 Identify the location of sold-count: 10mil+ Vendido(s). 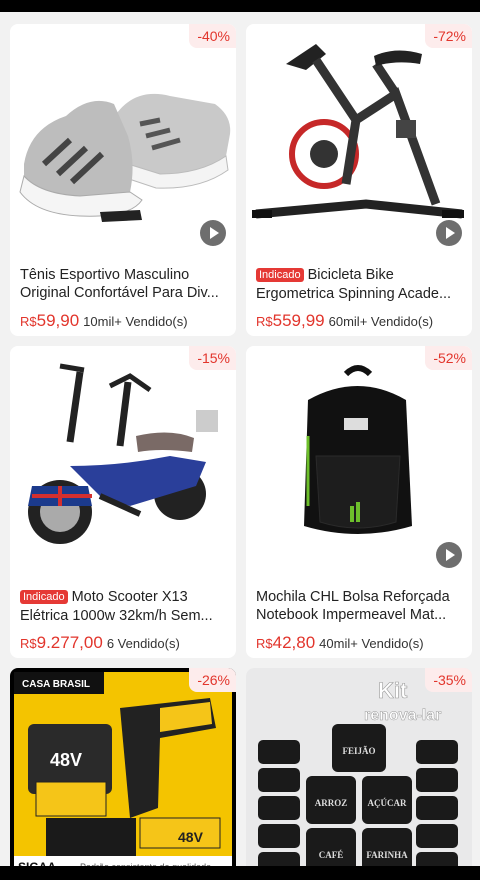
(135, 321).